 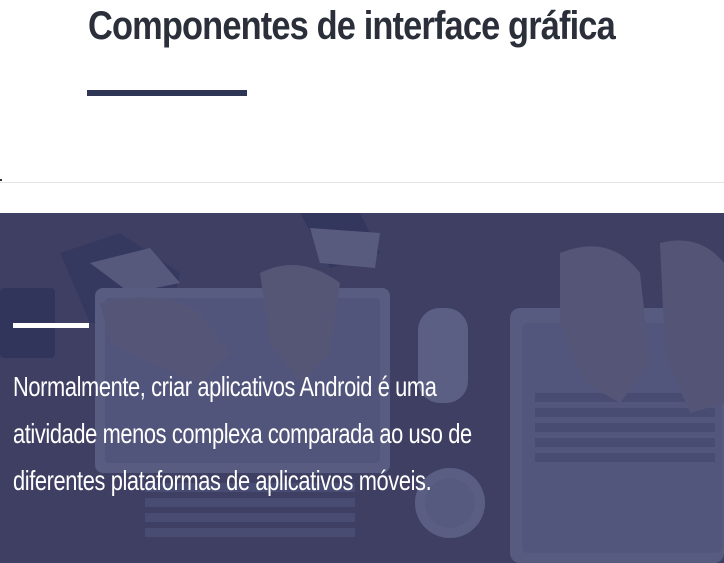 What do you see at coordinates (362, 182) in the screenshot?
I see `header-divider` at bounding box center [362, 182].